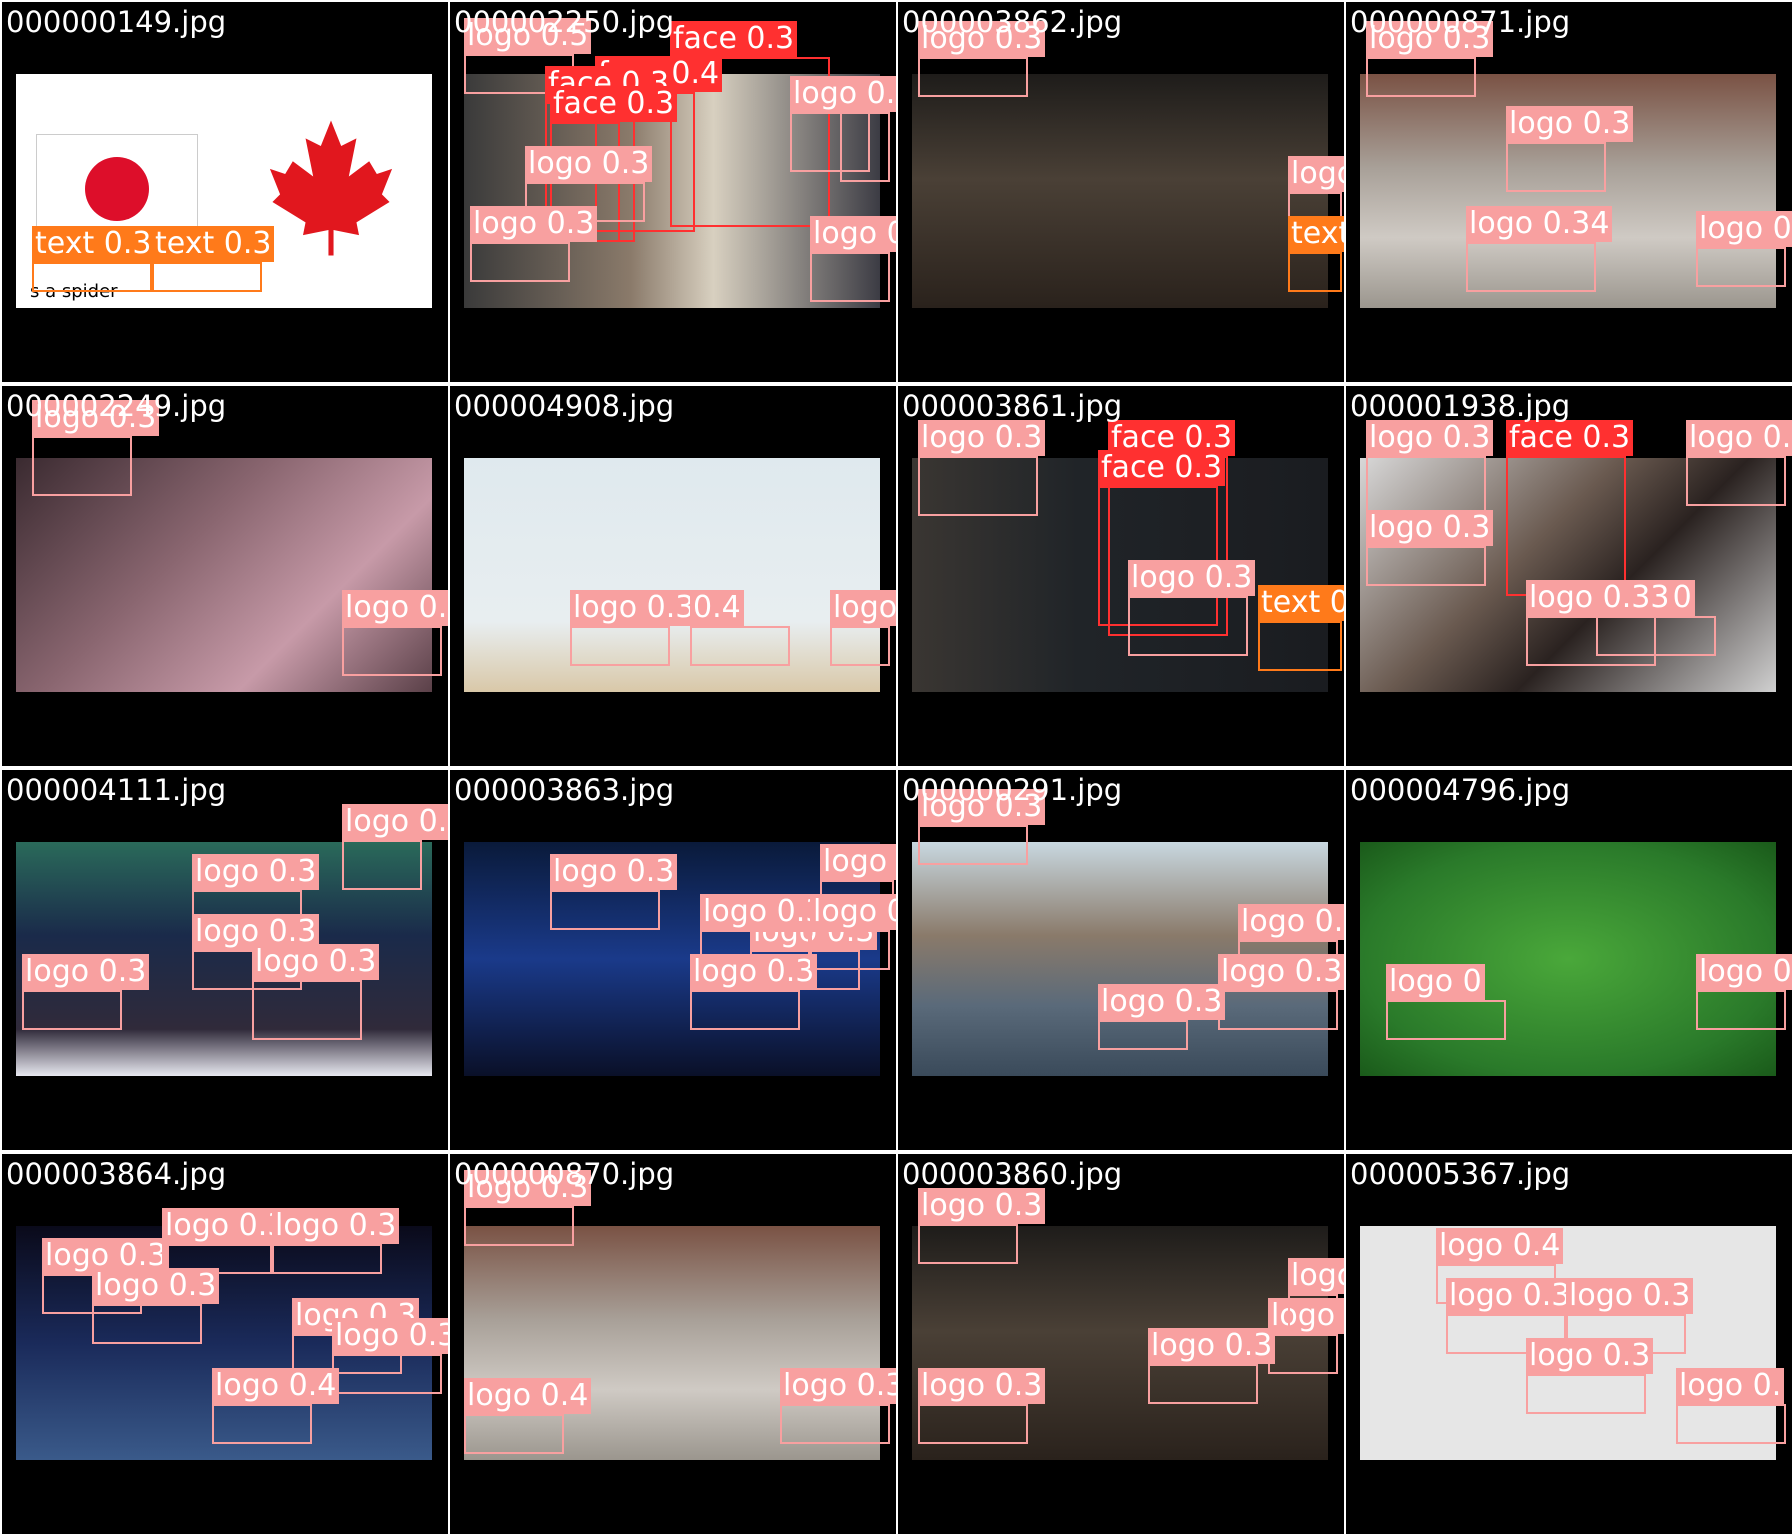 The height and width of the screenshot is (1536, 1792). What do you see at coordinates (717, 608) in the screenshot?
I see `detection-label: 0.4` at bounding box center [717, 608].